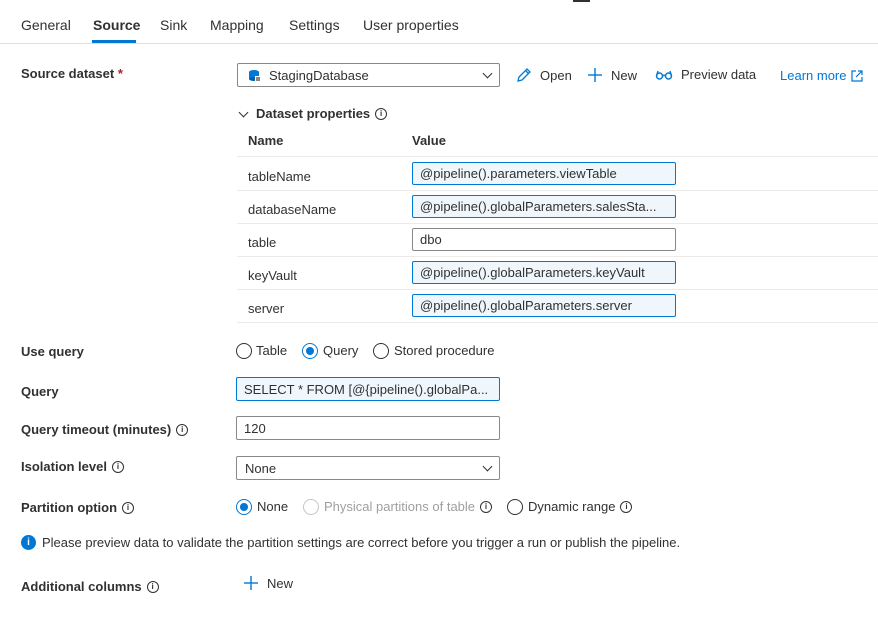  I want to click on table-row: table dbo, so click(557, 240).